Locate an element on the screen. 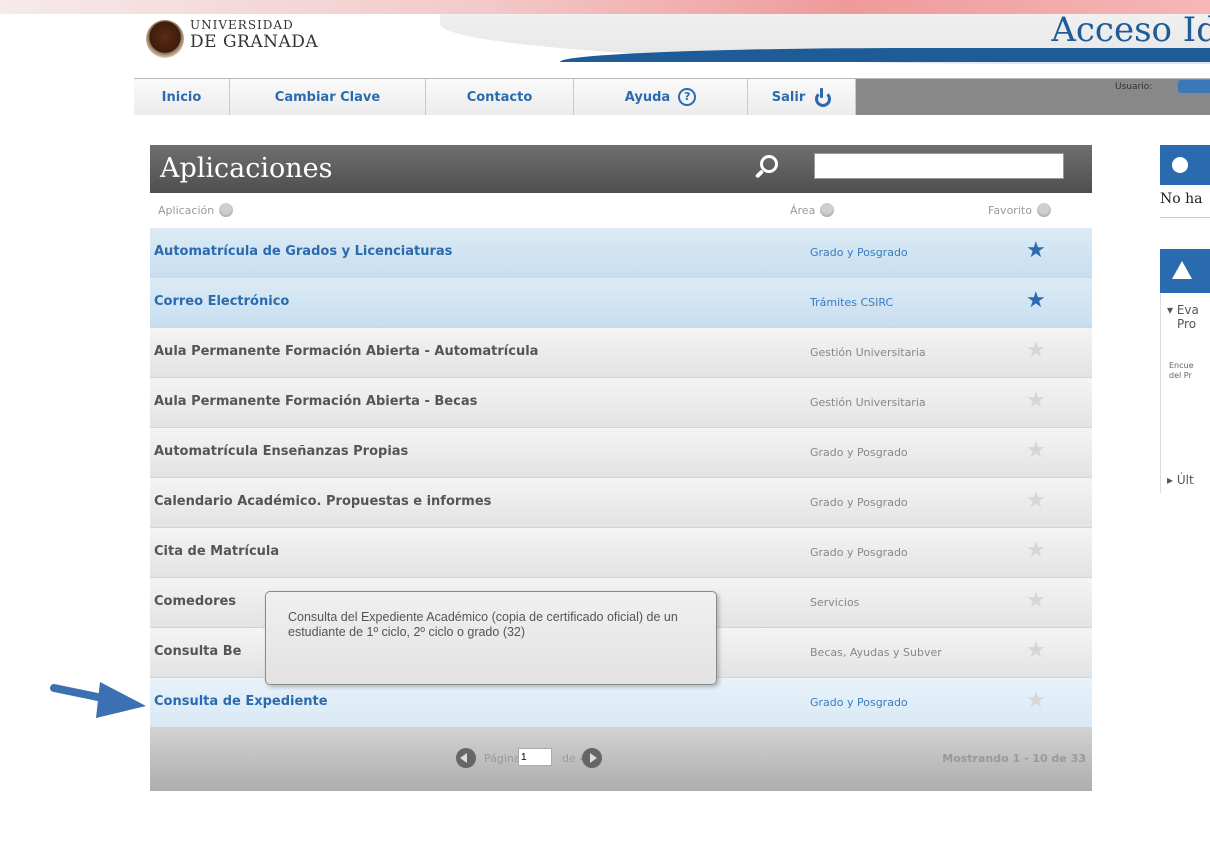 The width and height of the screenshot is (1210, 854). app-area: Becas, Ayudas y Subver is located at coordinates (876, 652).